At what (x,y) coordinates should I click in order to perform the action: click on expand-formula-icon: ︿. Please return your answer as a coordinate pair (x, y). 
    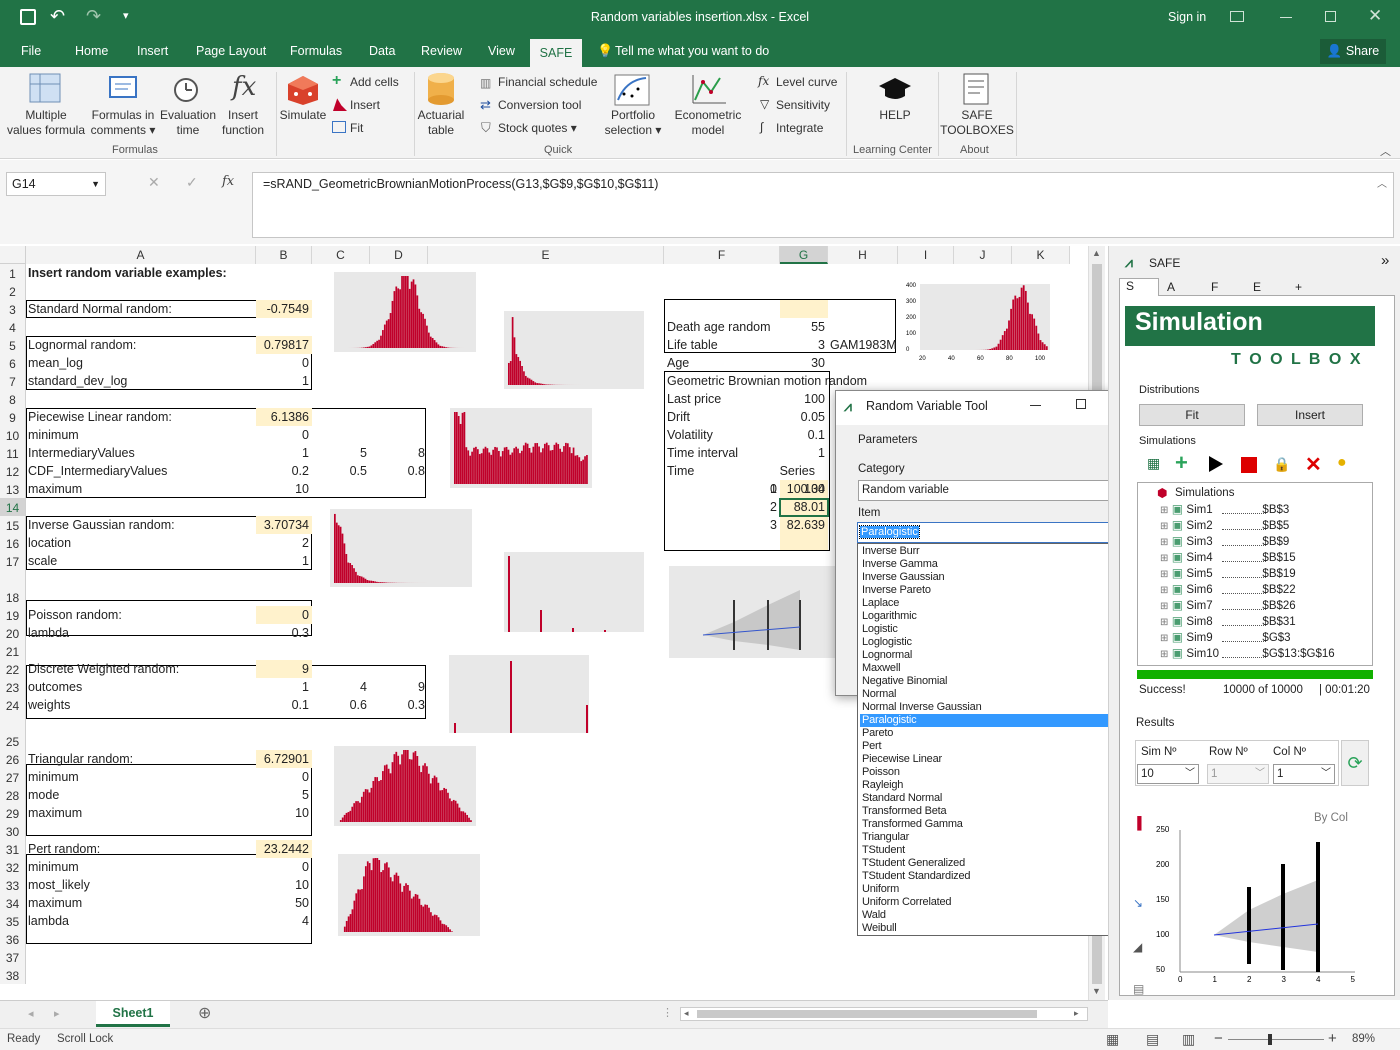
    Looking at the image, I should click on (1382, 182).